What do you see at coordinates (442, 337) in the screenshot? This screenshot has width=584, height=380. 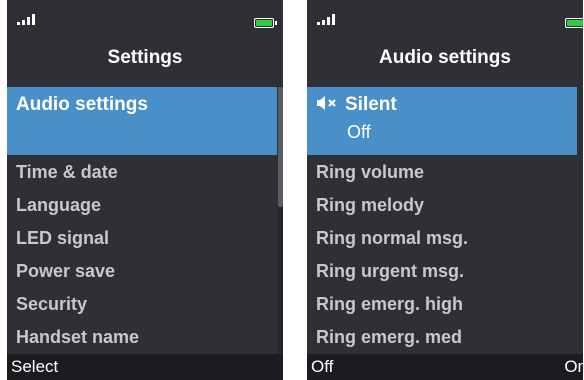 I see `menu-item-ring-emerg-med: Ring emerg. med` at bounding box center [442, 337].